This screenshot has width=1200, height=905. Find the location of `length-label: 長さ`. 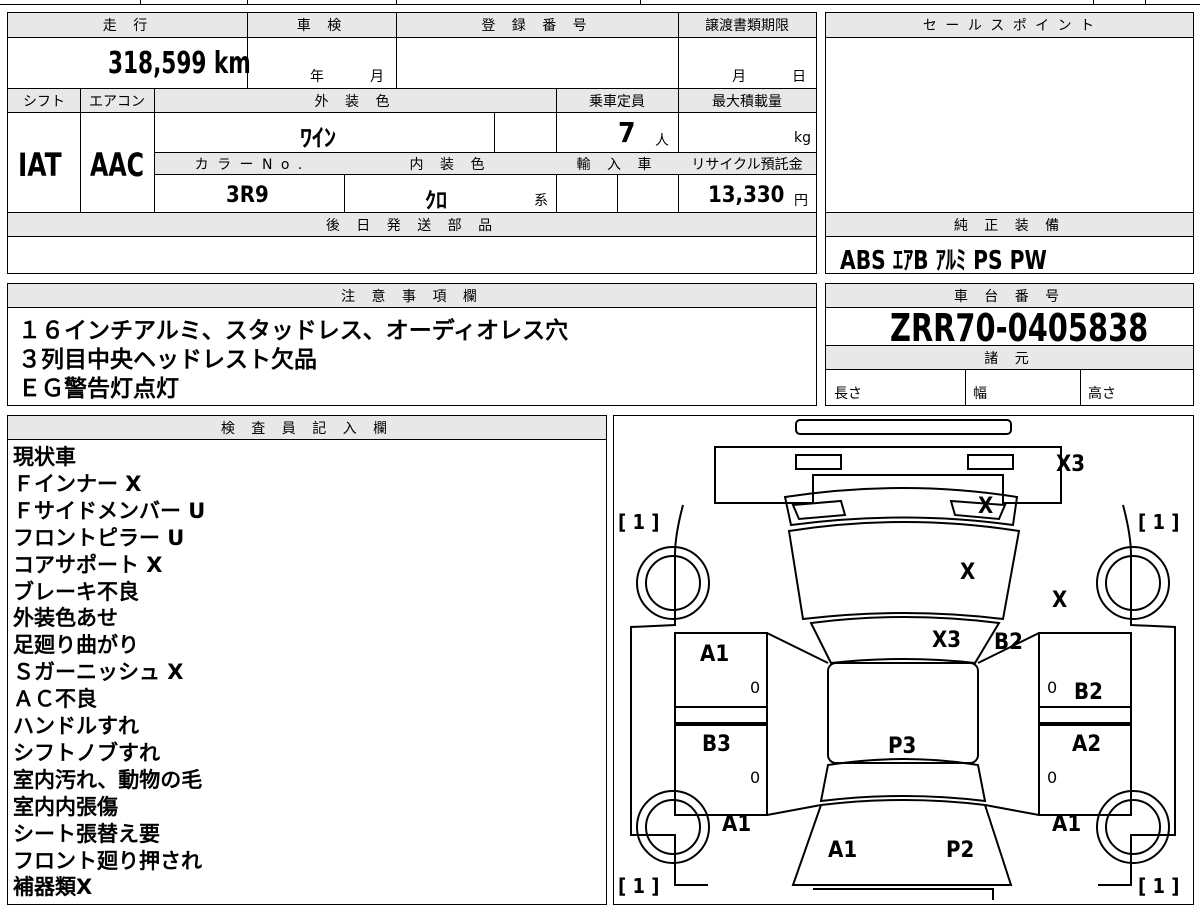

length-label: 長さ is located at coordinates (848, 394).